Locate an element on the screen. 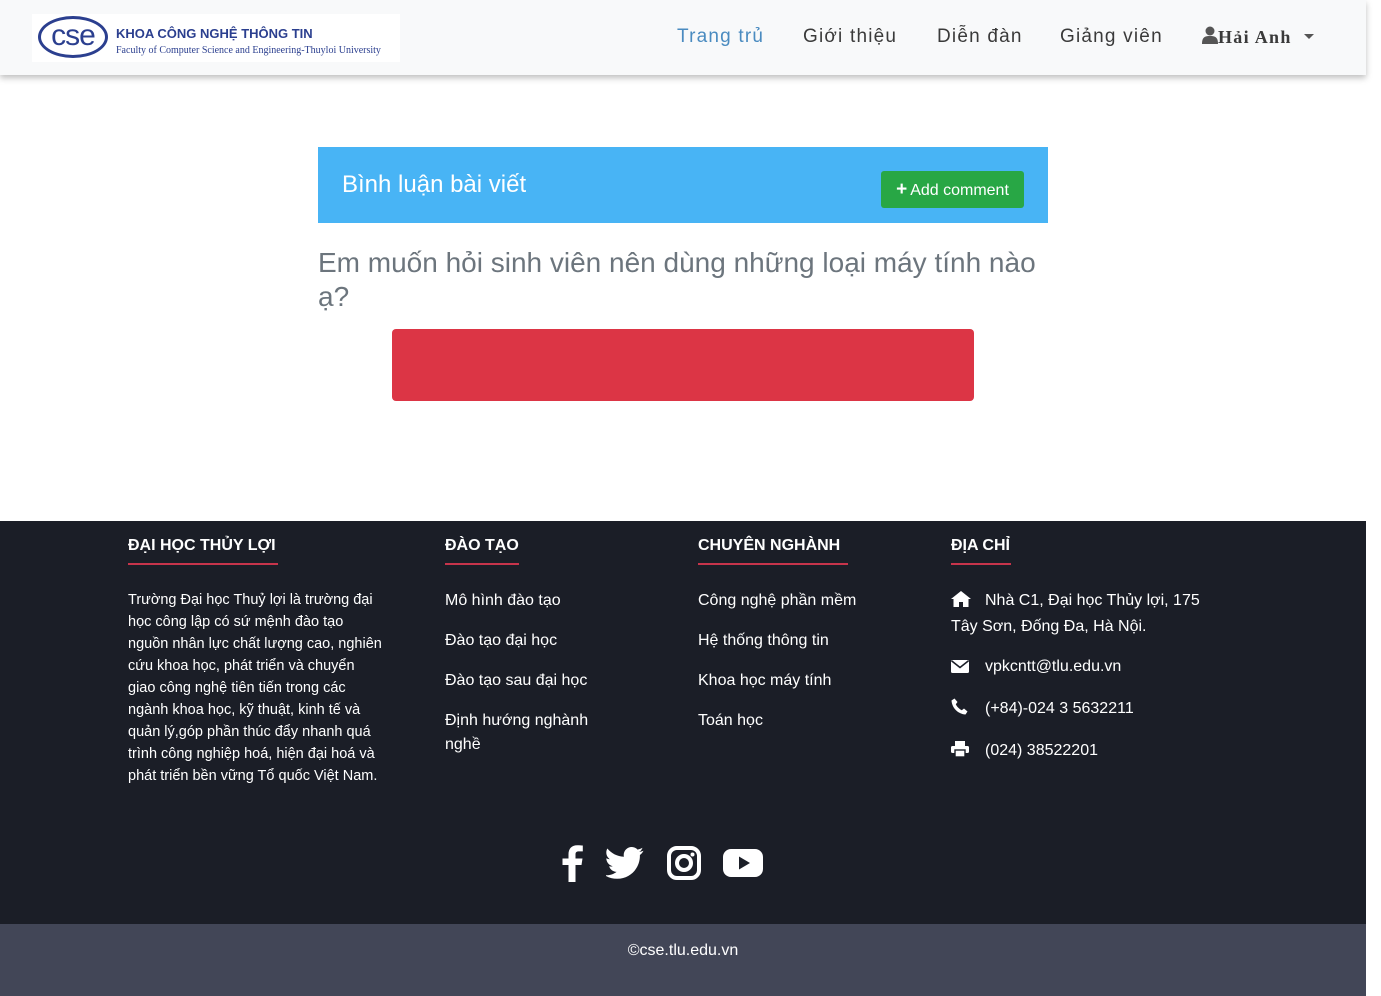 The width and height of the screenshot is (1381, 996). footer-heading-address: ĐỊA CHỈ is located at coordinates (980, 545).